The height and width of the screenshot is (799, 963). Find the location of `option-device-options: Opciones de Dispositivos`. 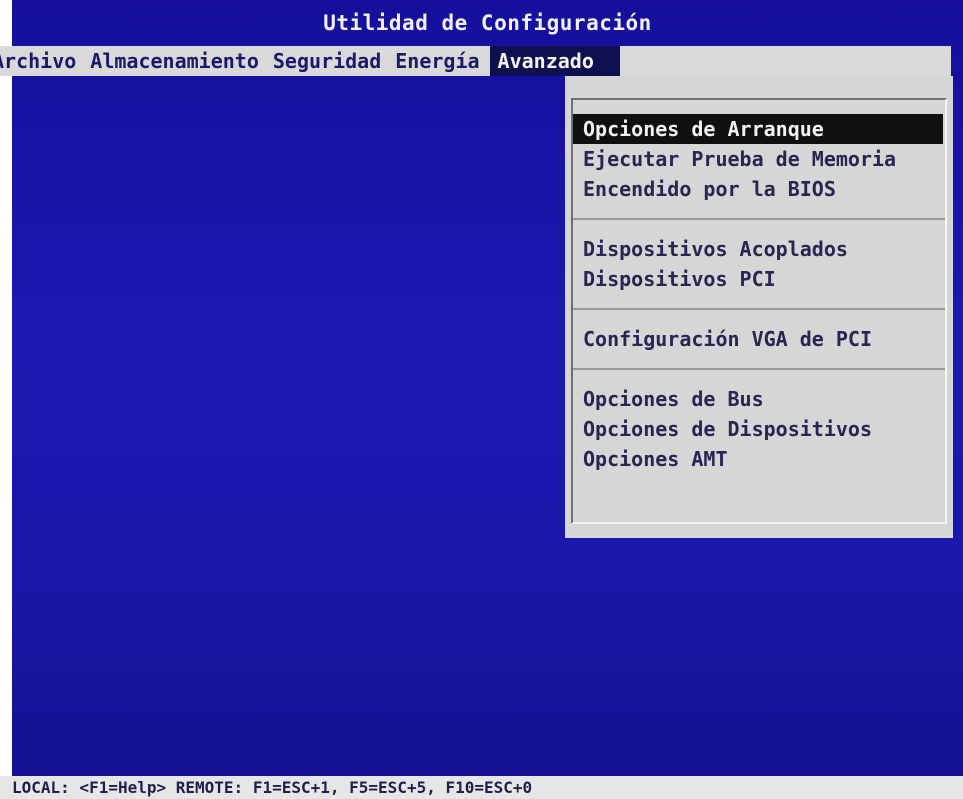

option-device-options: Opciones de Dispositivos is located at coordinates (759, 429).